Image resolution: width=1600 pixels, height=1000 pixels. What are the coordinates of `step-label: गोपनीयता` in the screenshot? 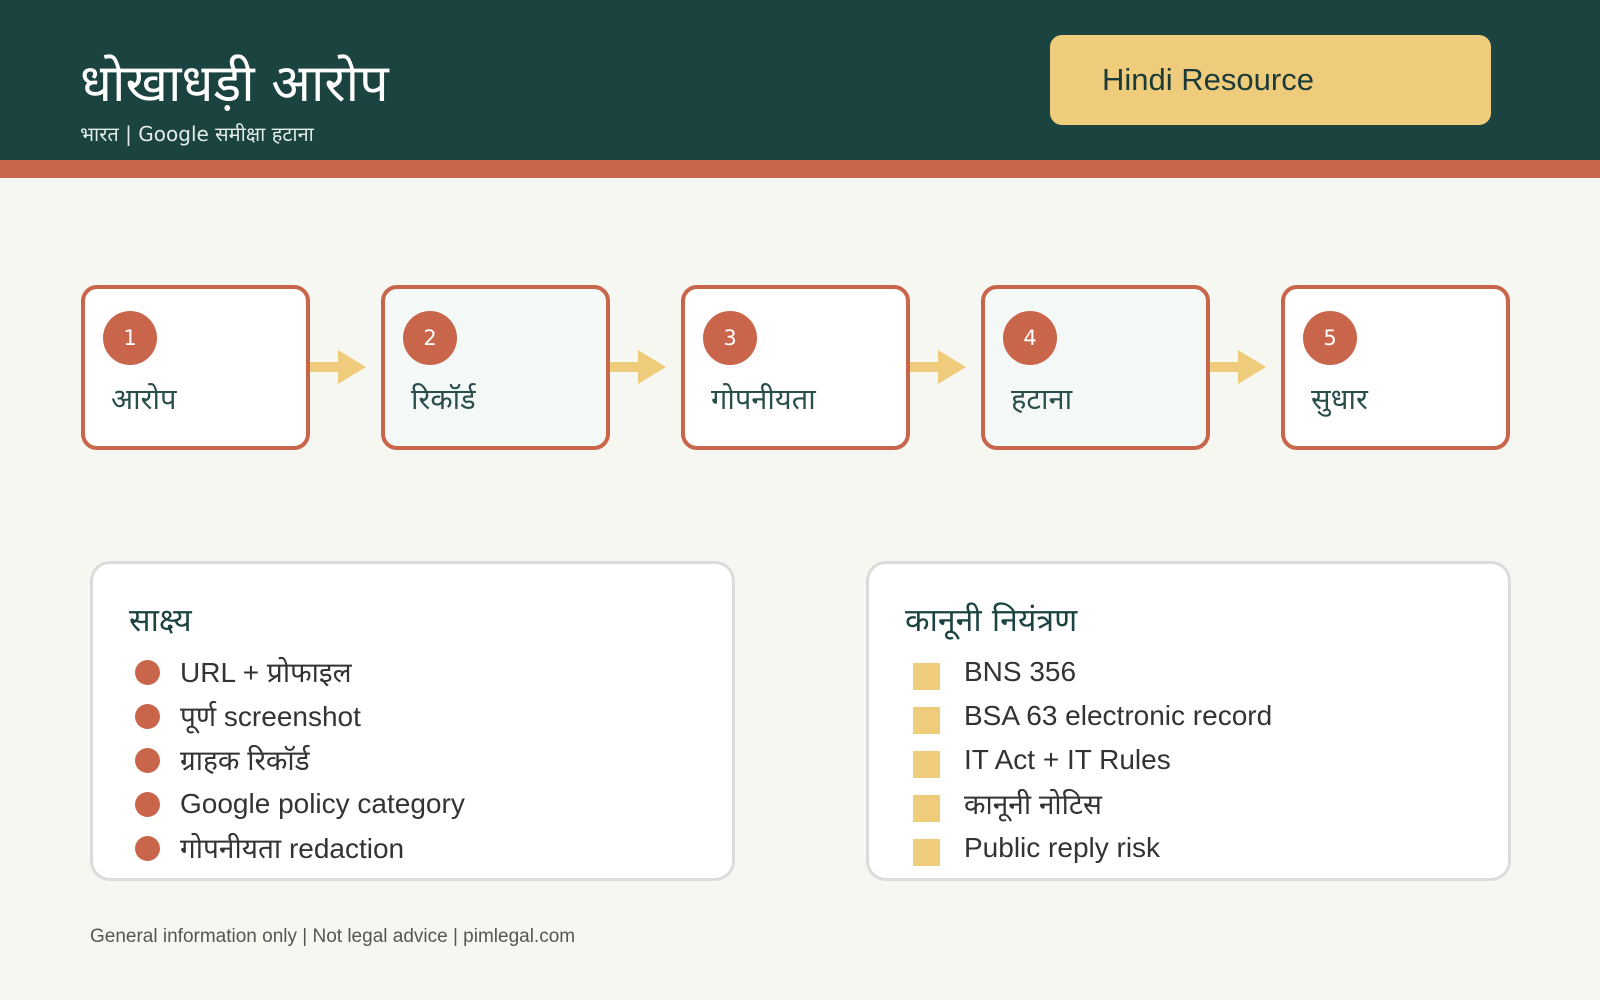 It's located at (763, 399).